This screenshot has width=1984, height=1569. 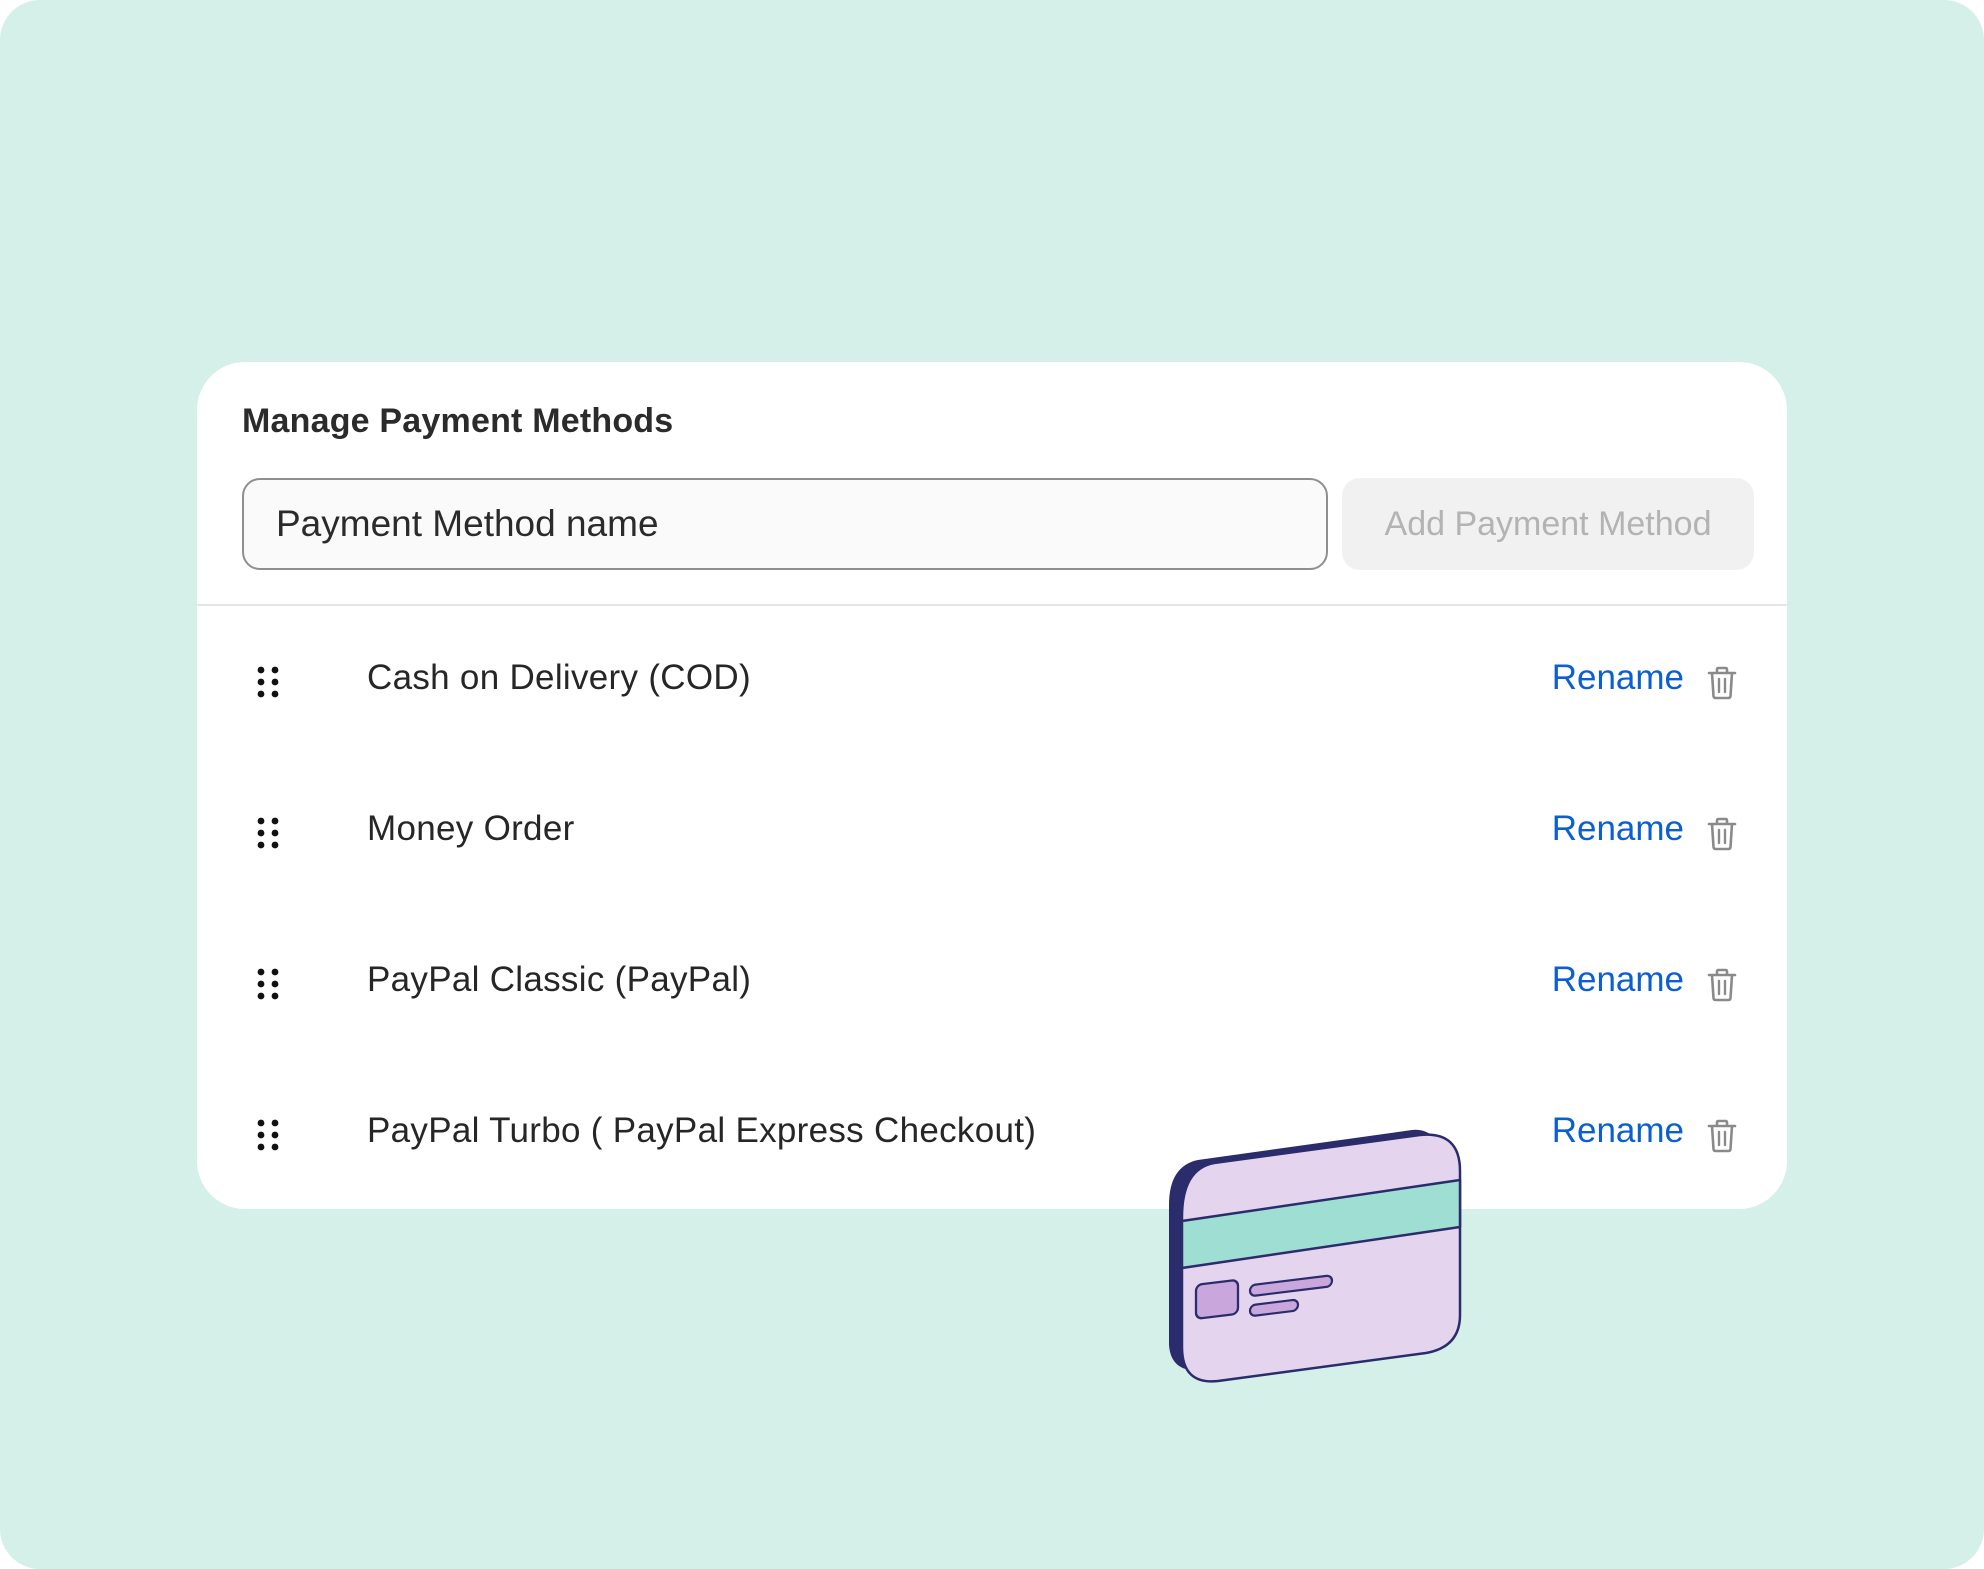 I want to click on payment-method-label: PayPal Classic (PayPal), so click(x=559, y=979).